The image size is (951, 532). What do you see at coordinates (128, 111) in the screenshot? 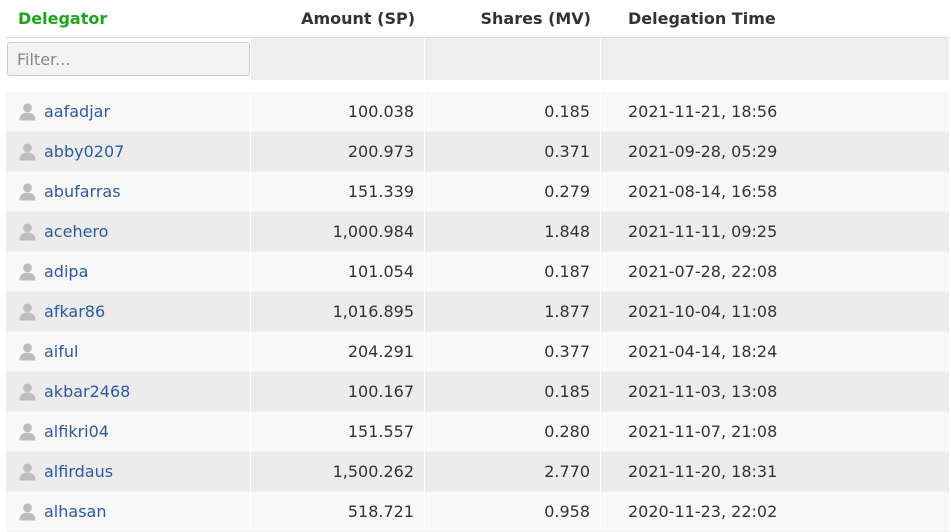
I see `delegator-cell: aafadjar` at bounding box center [128, 111].